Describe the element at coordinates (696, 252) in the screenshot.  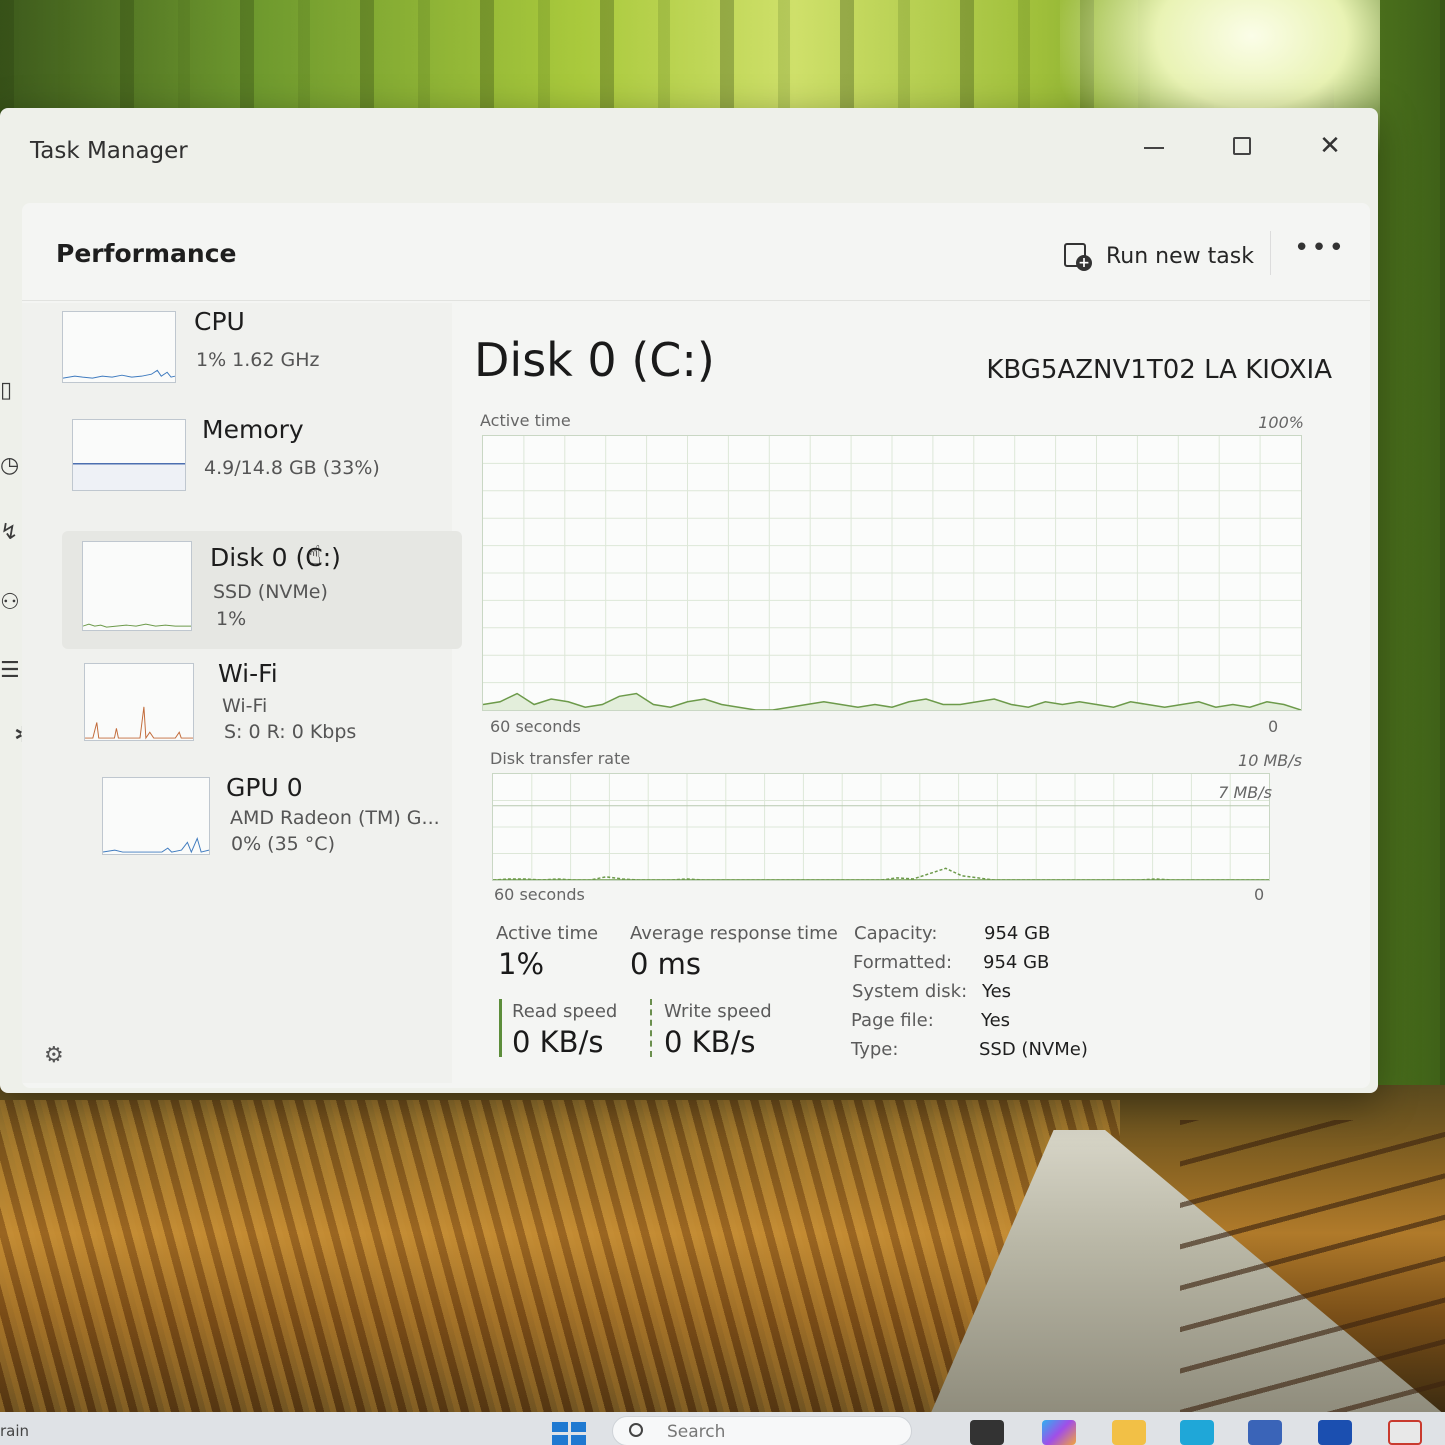
I see `performance-header: Performance + Run new task •••` at that location.